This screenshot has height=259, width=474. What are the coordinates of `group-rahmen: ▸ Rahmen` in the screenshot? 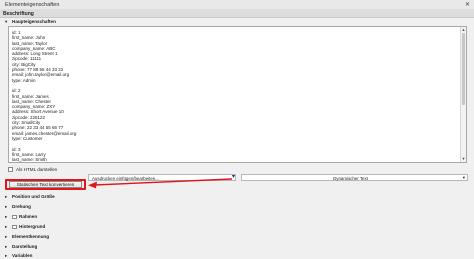 It's located at (155, 216).